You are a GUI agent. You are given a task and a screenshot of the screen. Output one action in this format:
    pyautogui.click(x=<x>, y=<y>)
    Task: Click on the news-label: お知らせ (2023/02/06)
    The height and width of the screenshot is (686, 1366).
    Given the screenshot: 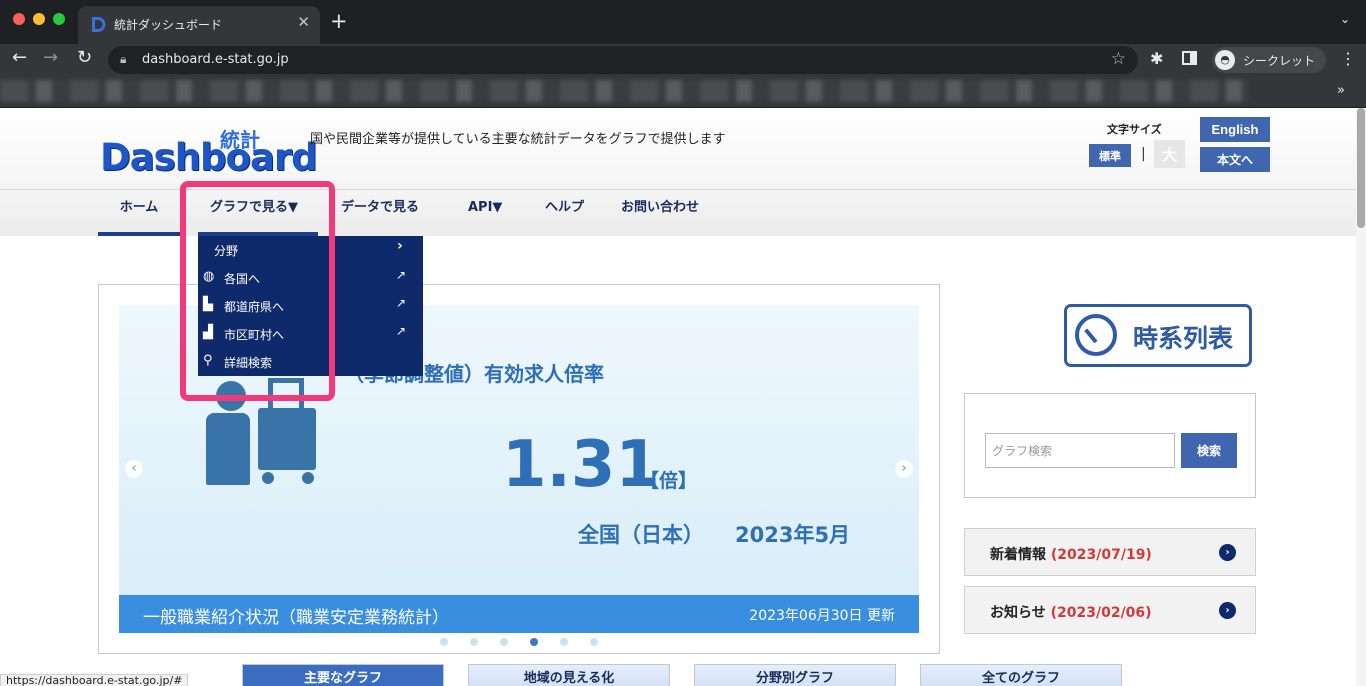 What is the action you would take?
    pyautogui.click(x=1071, y=613)
    